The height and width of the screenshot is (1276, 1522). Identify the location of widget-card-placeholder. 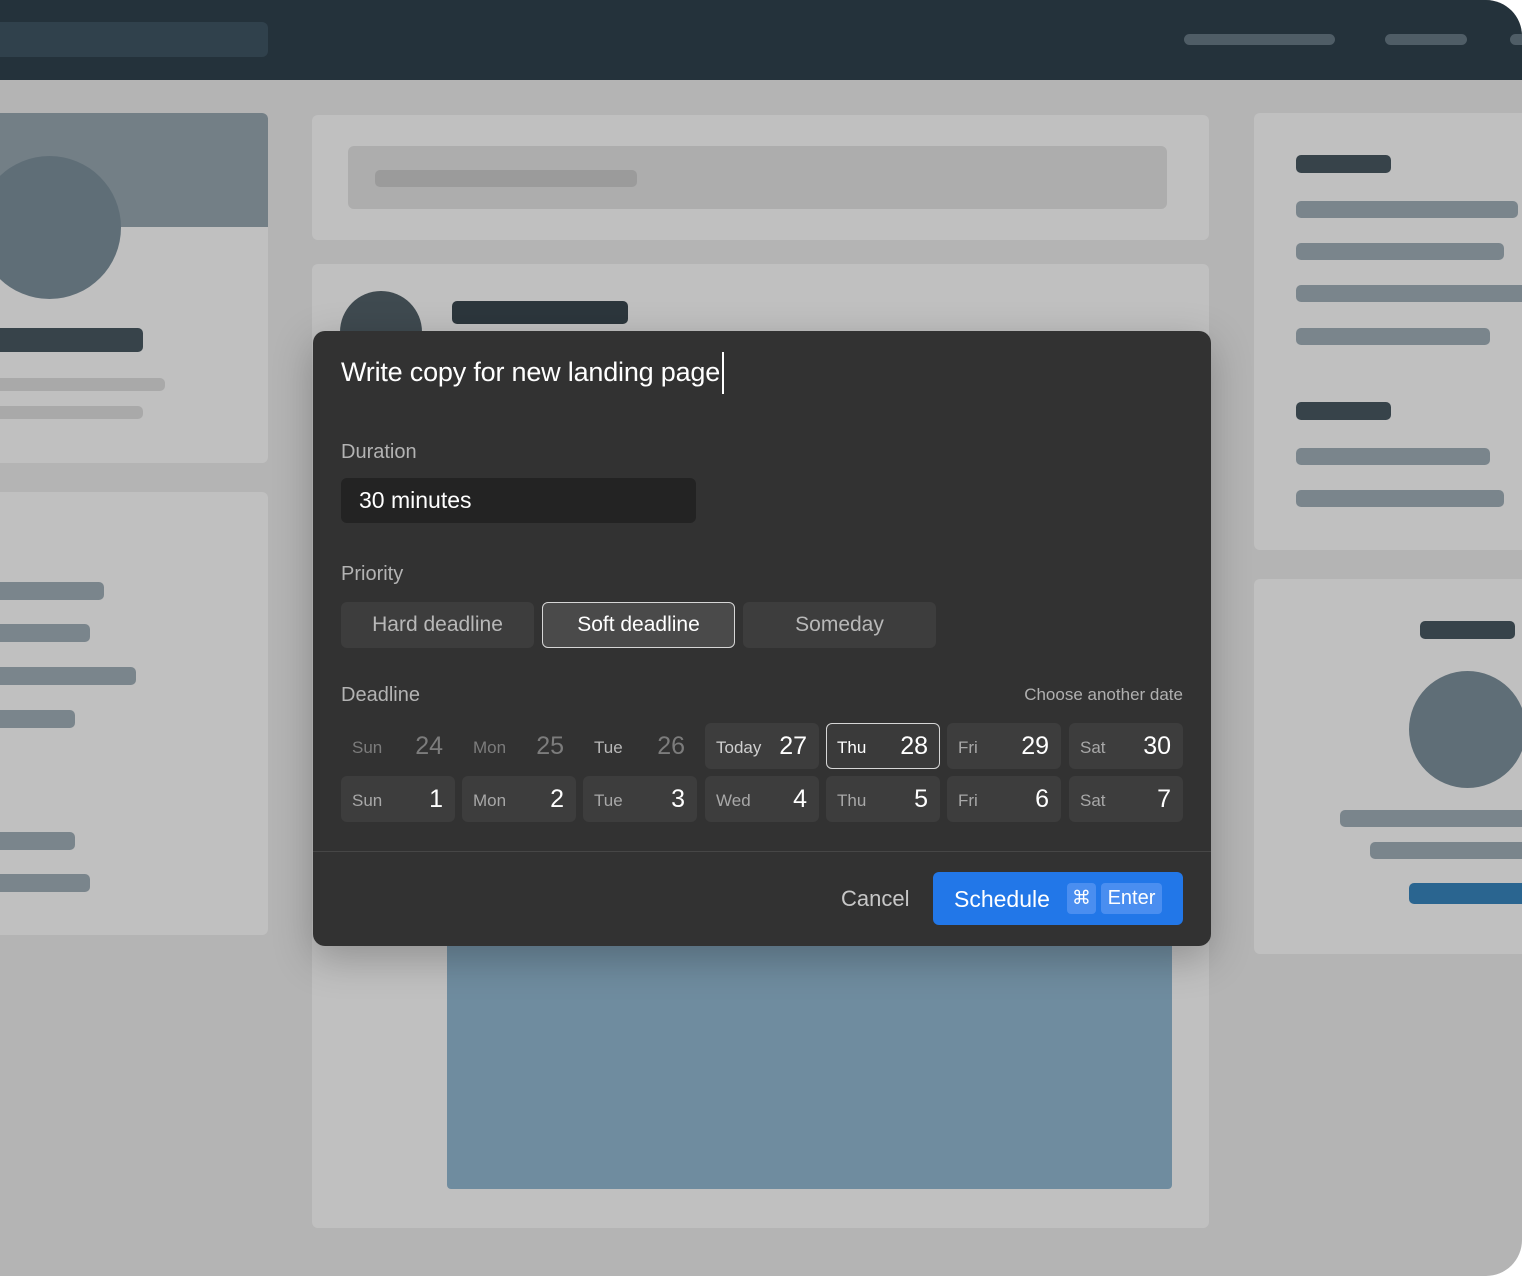
(1388, 331).